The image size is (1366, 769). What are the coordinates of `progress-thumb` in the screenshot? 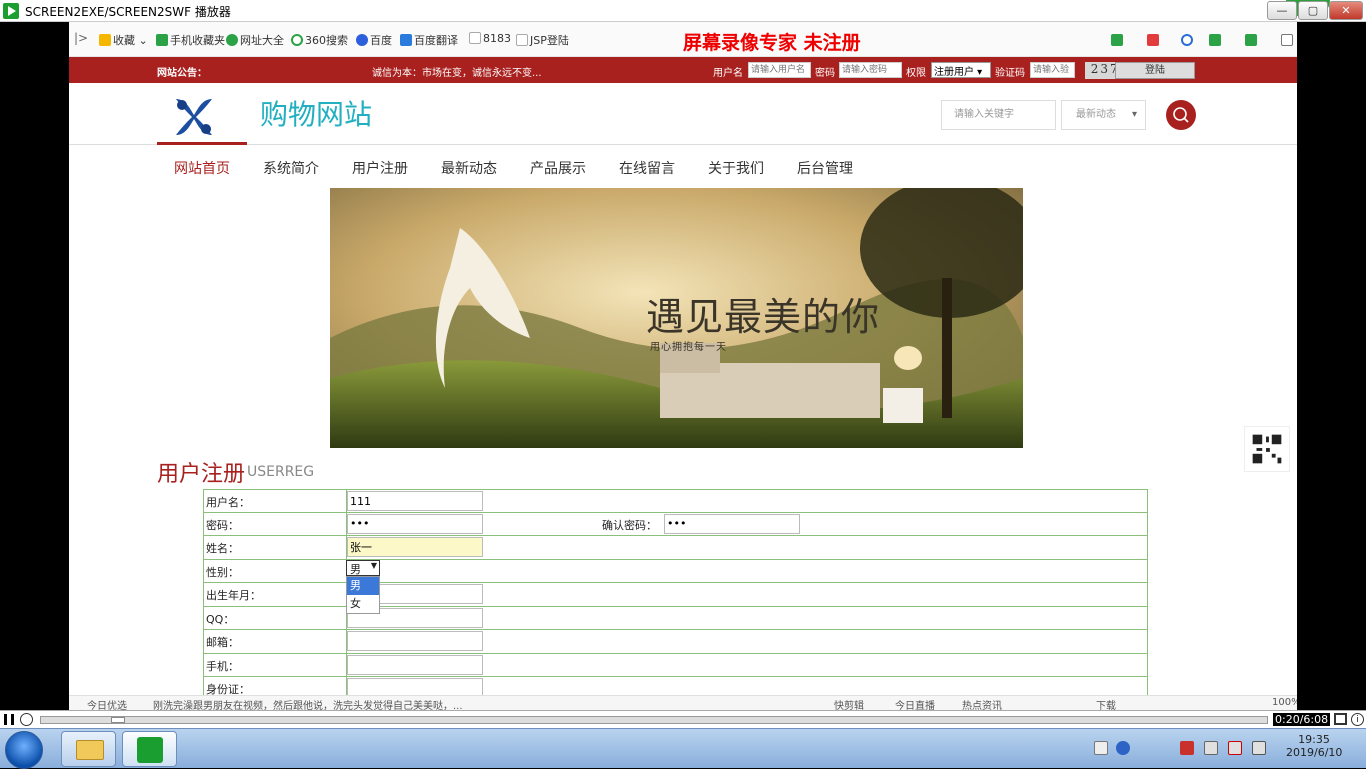 It's located at (118, 720).